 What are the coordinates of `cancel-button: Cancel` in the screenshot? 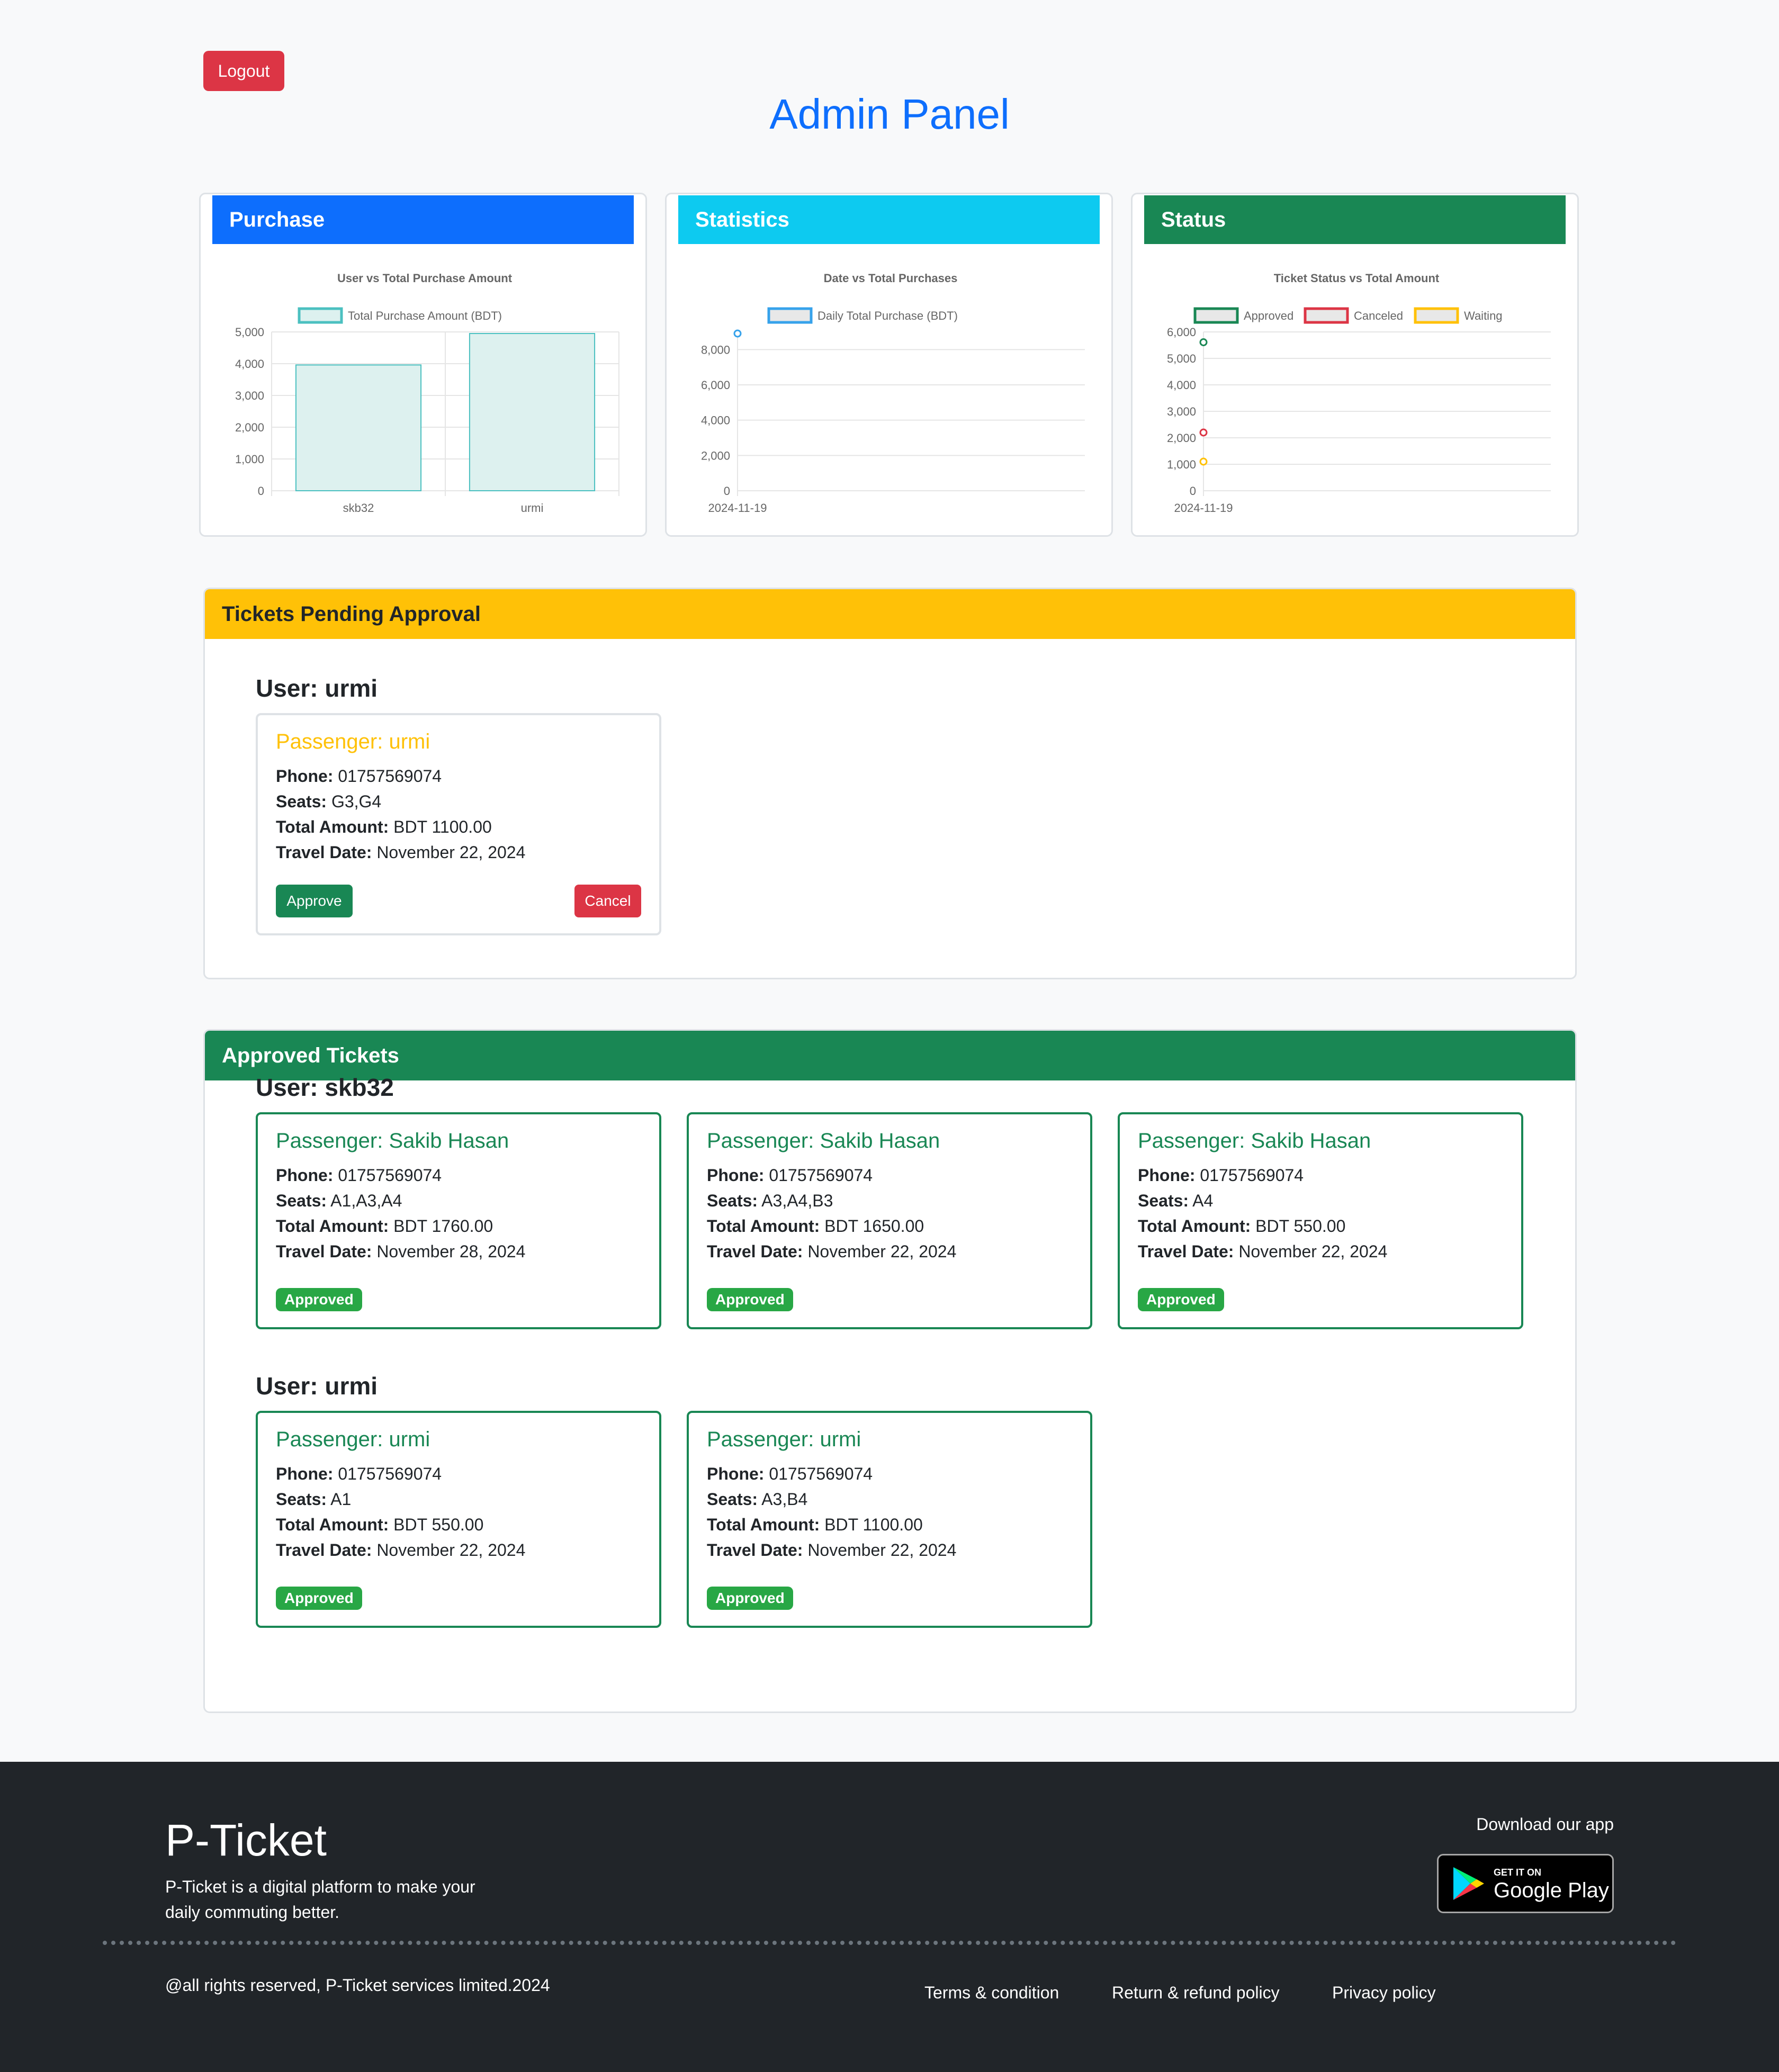 It's located at (607, 901).